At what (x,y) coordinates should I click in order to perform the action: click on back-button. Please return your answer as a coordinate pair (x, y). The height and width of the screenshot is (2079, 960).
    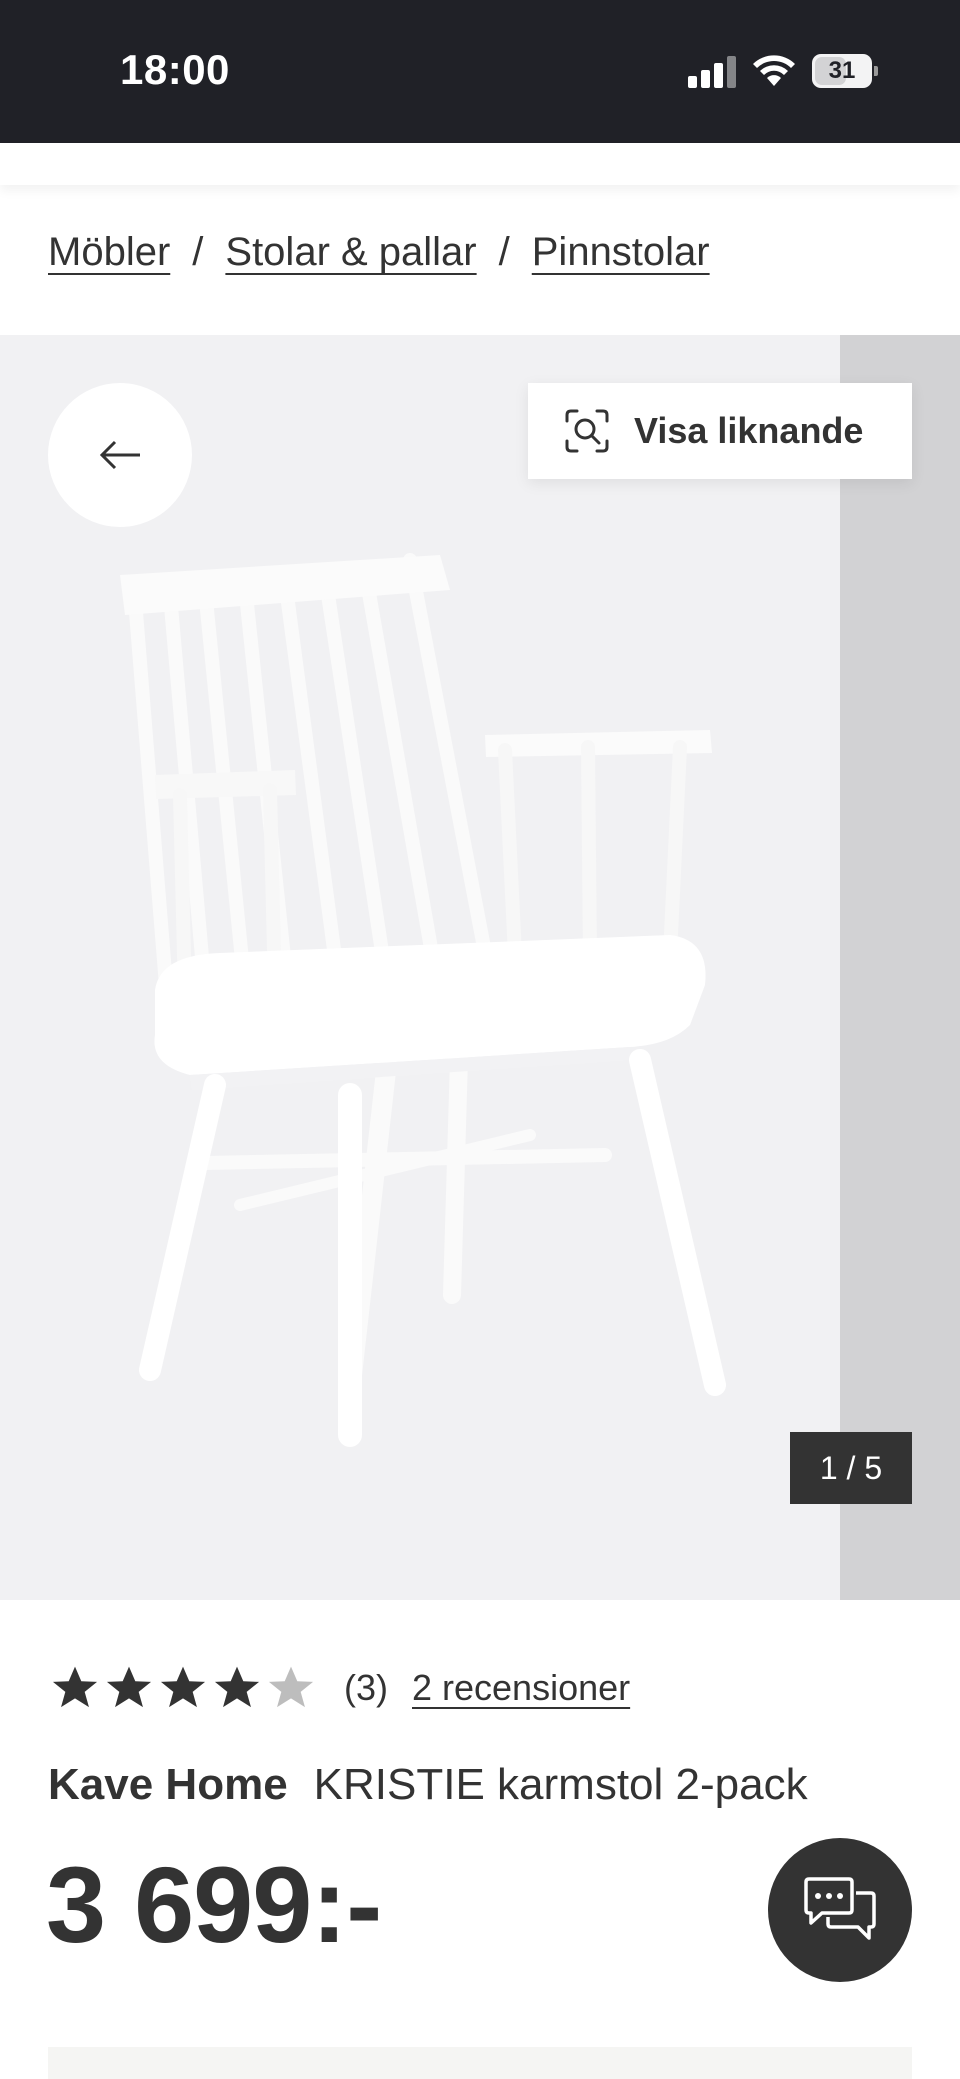
    Looking at the image, I should click on (120, 455).